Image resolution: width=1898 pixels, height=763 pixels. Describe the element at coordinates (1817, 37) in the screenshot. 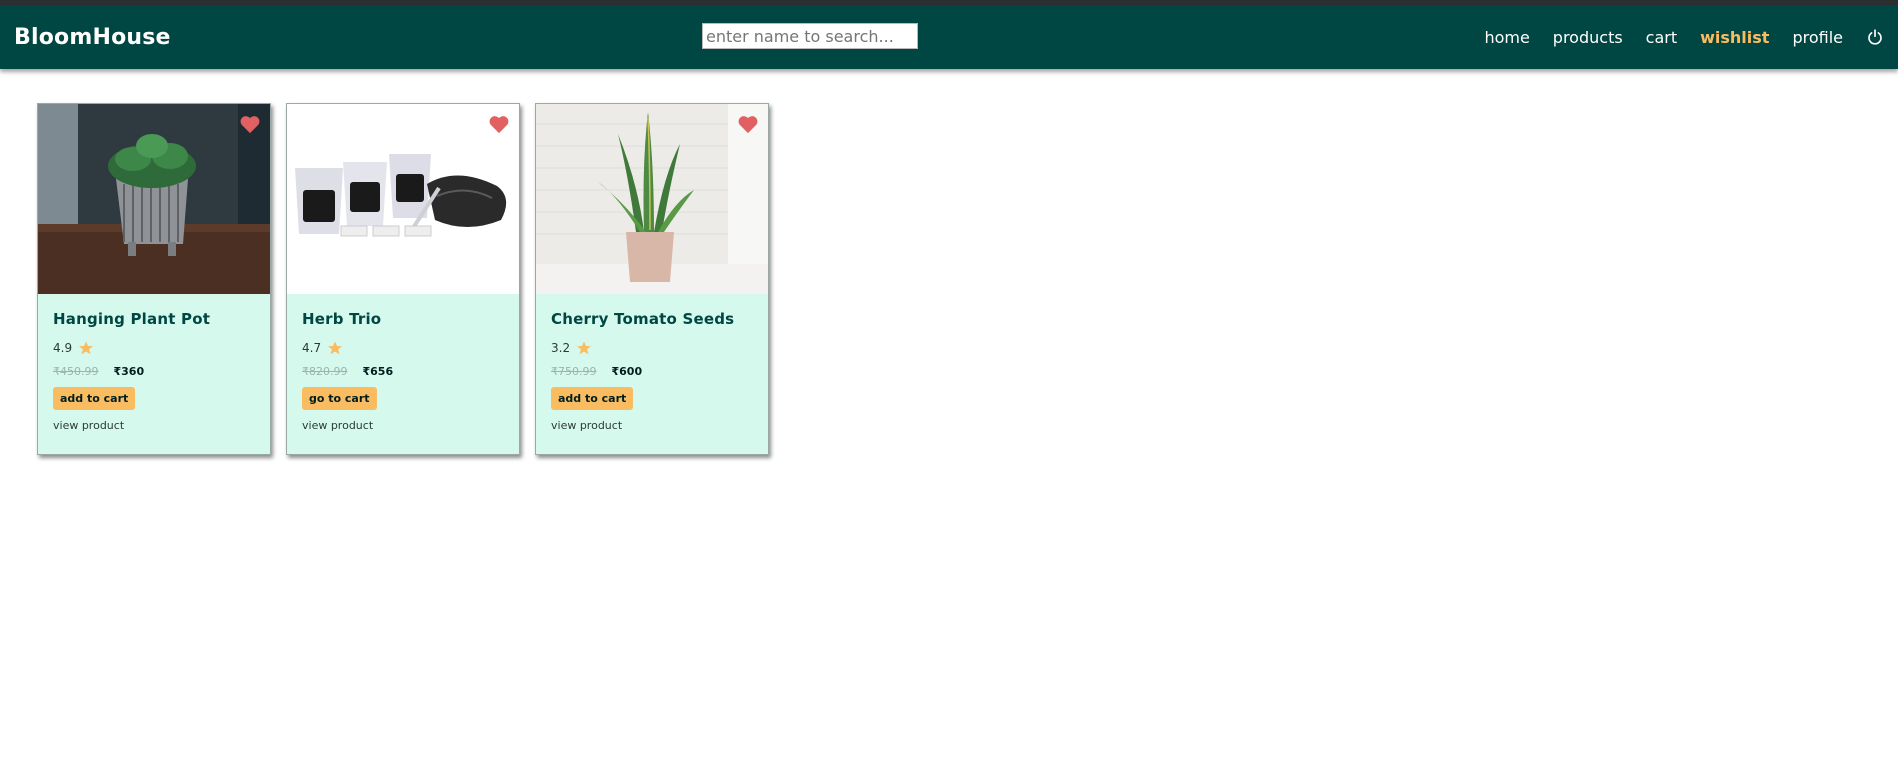

I see `nav-link-profile: profile` at that location.